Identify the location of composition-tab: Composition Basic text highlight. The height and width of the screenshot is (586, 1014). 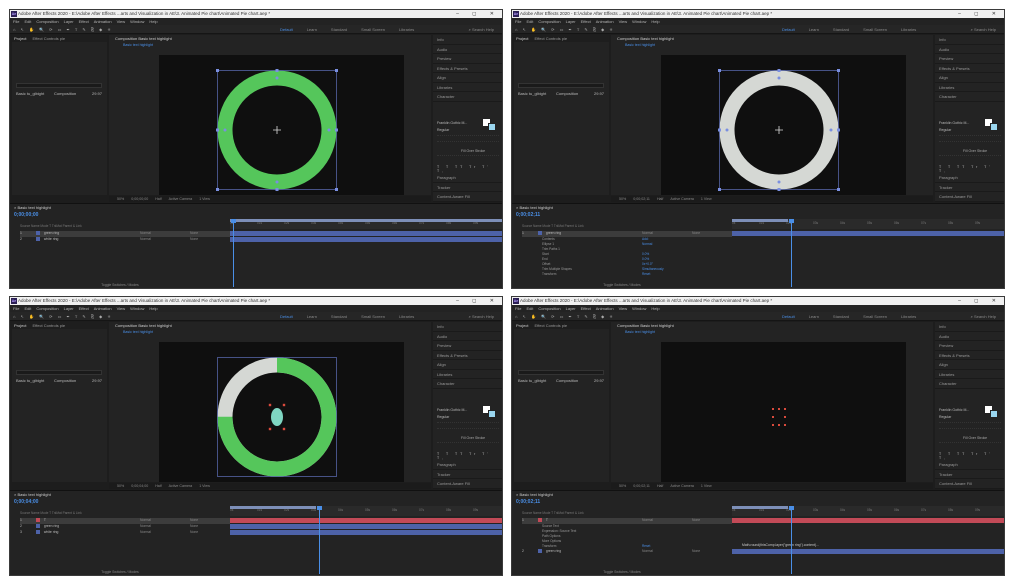
(772, 38).